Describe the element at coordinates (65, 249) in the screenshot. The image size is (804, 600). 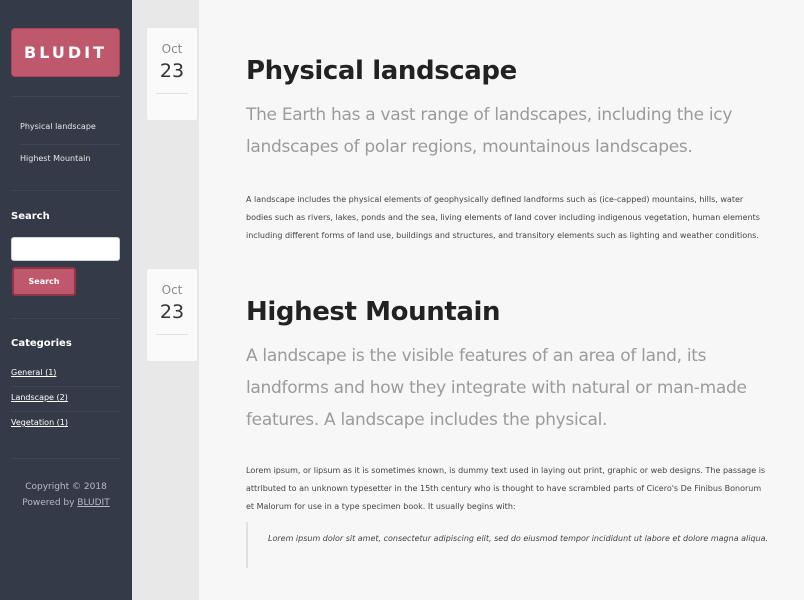
I see `search-input` at that location.